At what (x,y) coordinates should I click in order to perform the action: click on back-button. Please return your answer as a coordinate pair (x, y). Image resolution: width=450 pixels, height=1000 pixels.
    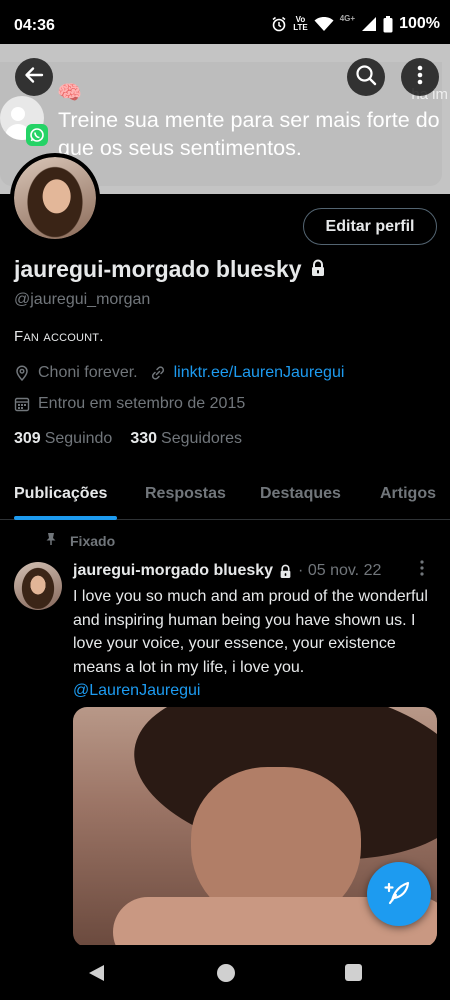
    Looking at the image, I should click on (34, 77).